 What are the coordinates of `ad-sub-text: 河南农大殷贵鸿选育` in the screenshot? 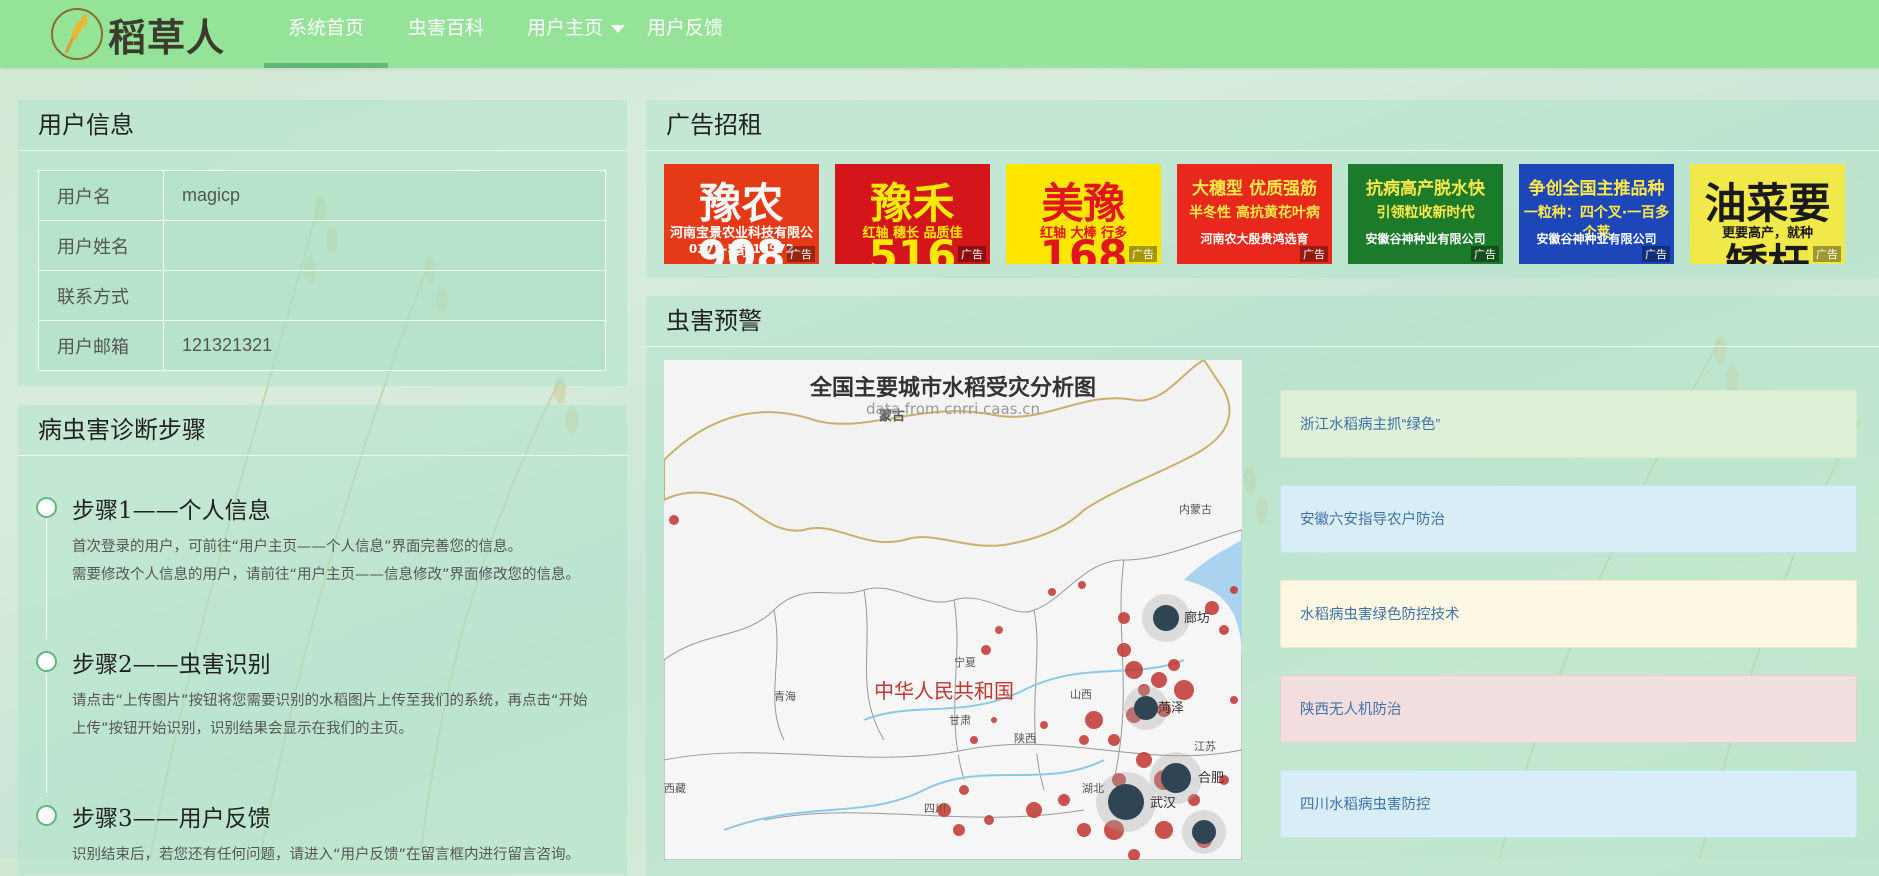 It's located at (1254, 239).